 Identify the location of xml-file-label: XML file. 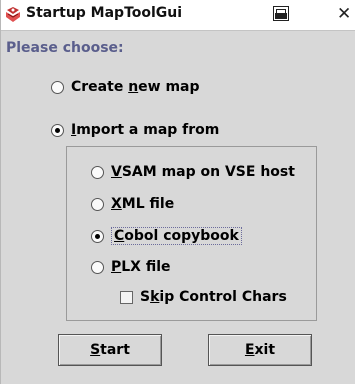
(143, 204).